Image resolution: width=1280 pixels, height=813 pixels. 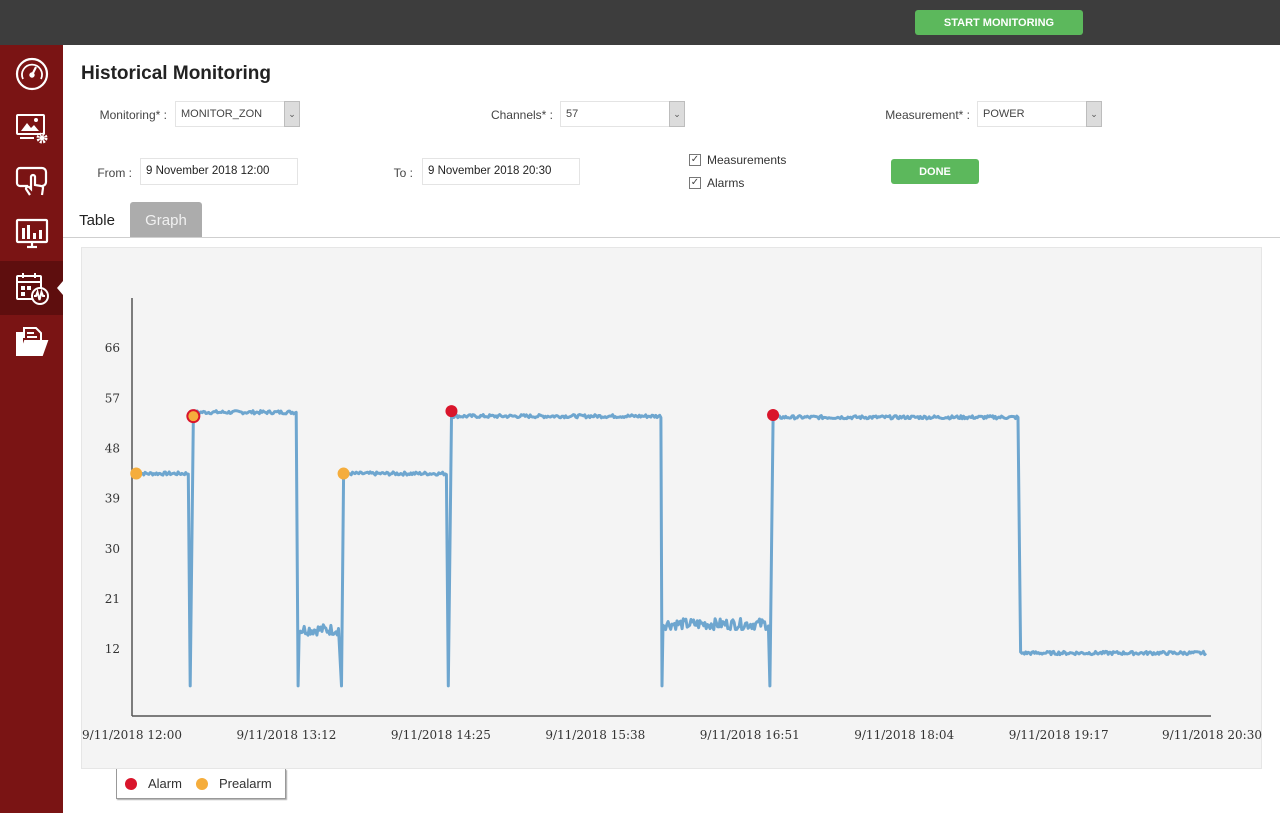 I want to click on monitor-gear-icon, so click(x=31, y=129).